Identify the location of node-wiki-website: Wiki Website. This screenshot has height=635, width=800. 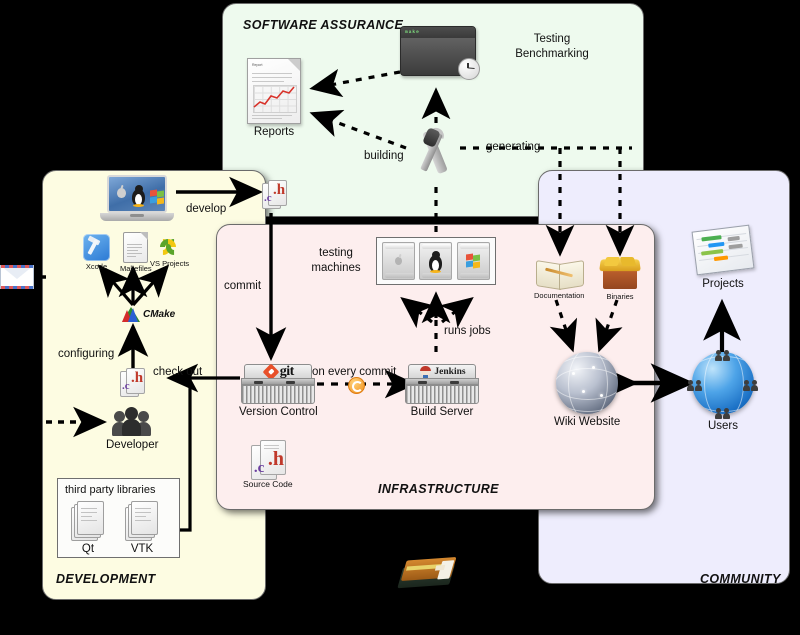
(587, 390).